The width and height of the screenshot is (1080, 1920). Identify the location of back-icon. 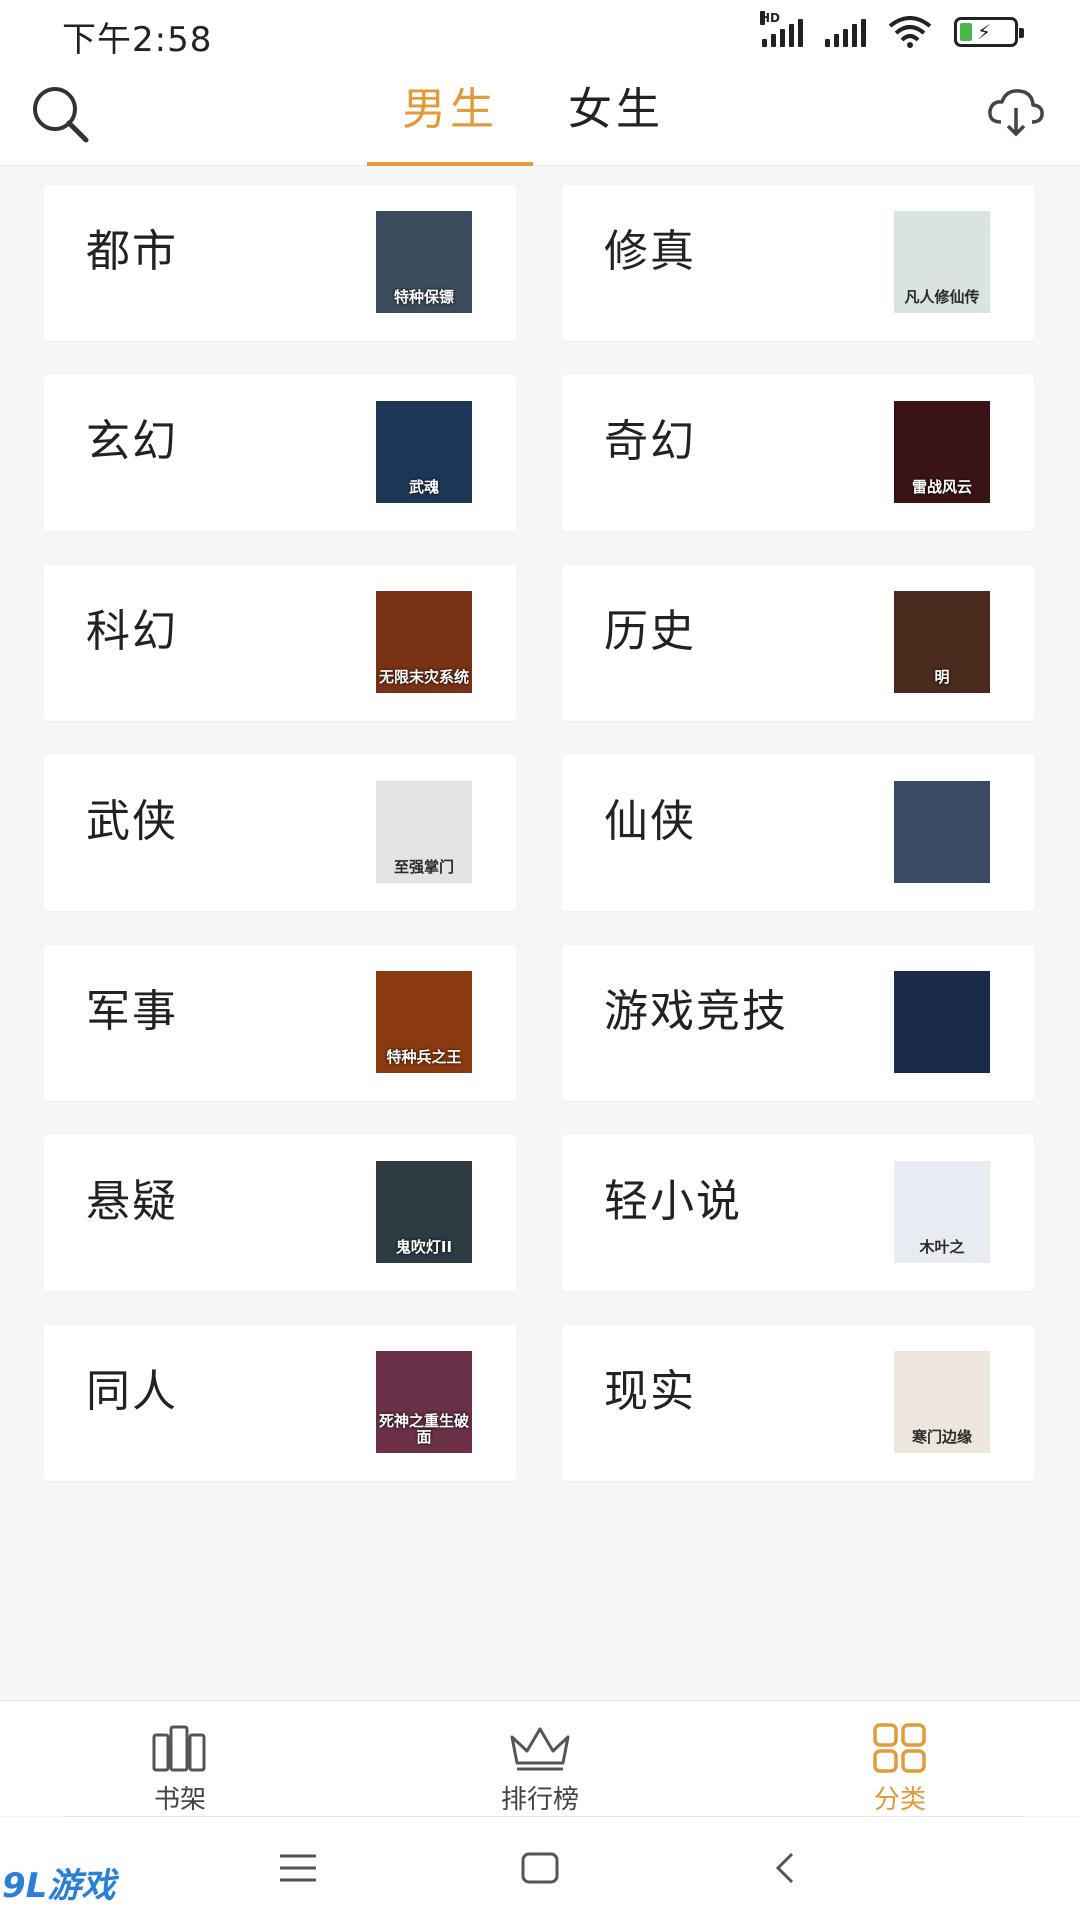
(785, 1868).